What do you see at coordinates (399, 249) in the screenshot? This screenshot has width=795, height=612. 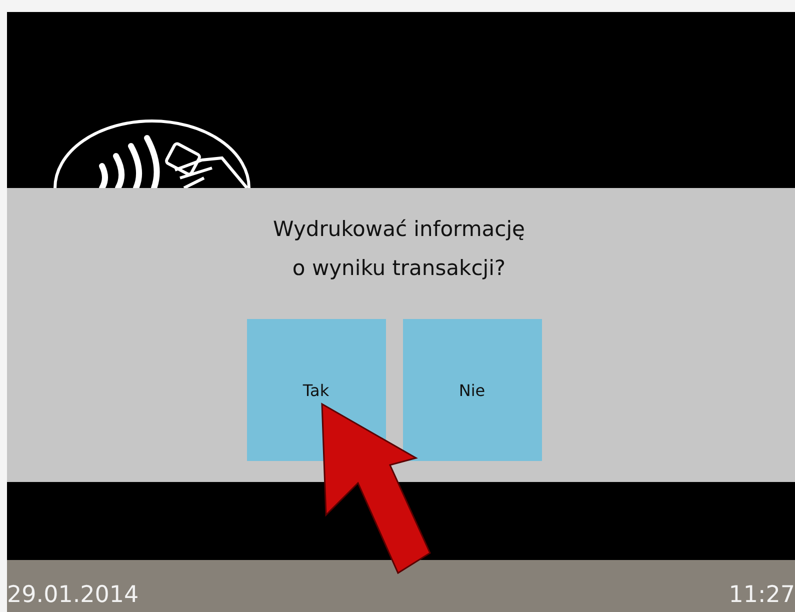 I see `dialog-question: Wydrukować informację o wyniku transakcji?` at bounding box center [399, 249].